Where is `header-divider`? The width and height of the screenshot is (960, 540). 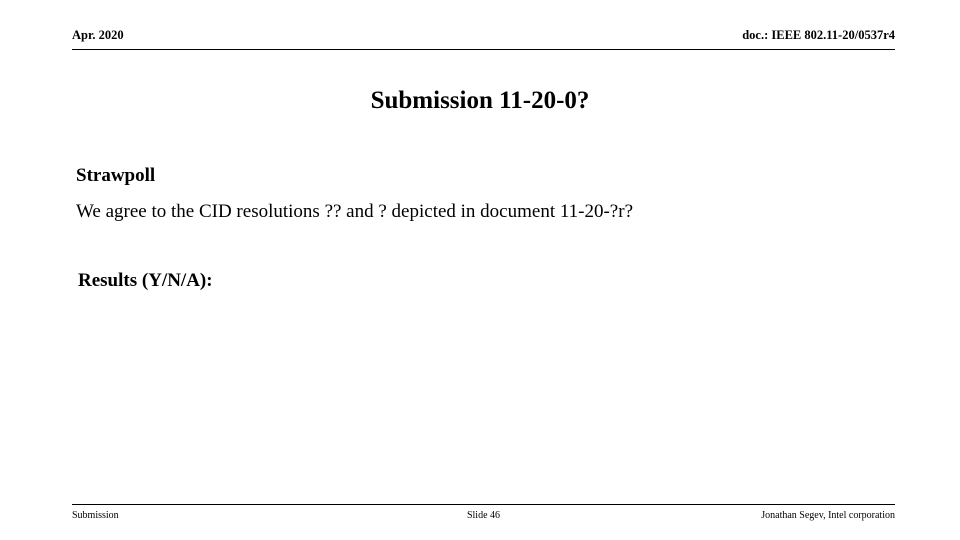 header-divider is located at coordinates (483, 49).